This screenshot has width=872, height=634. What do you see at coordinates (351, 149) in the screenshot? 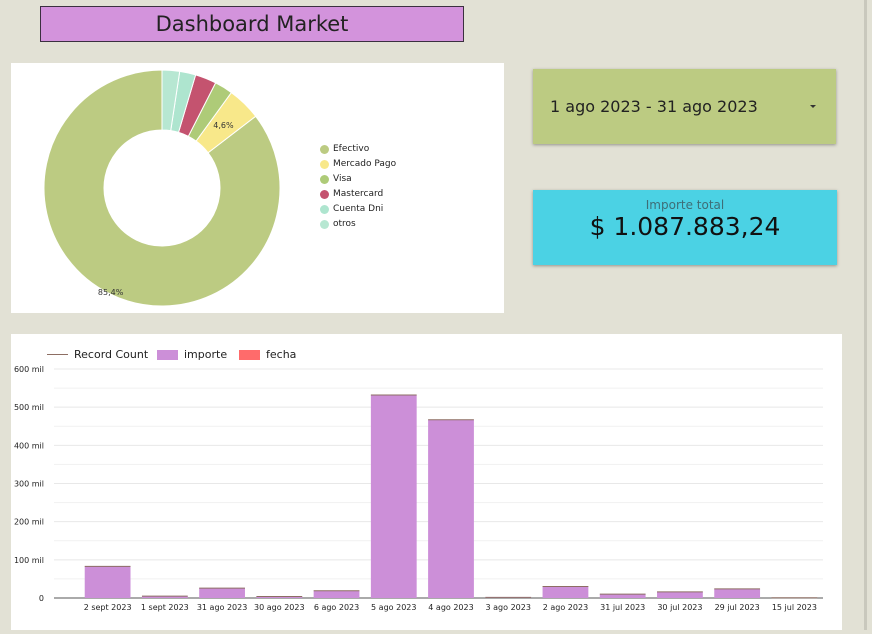
I see `pie-legend-label: Efectivo` at bounding box center [351, 149].